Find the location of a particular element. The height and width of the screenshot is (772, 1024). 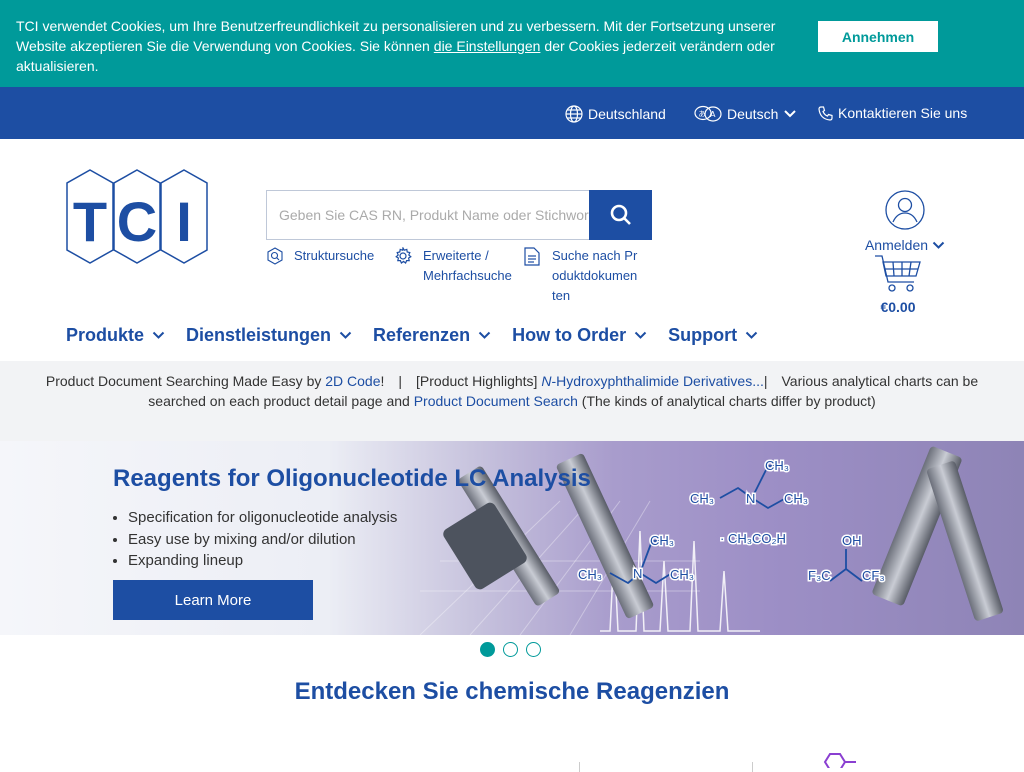

search-box is located at coordinates (459, 215).